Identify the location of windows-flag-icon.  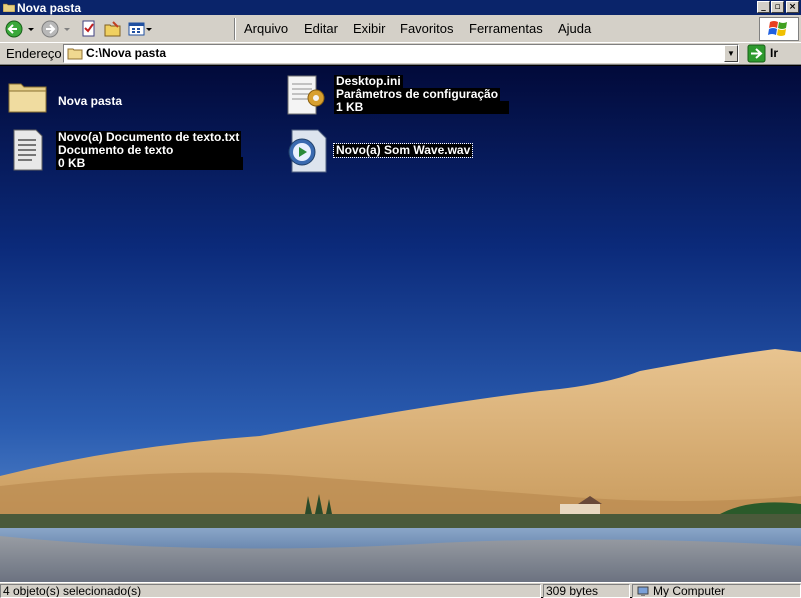
(777, 28).